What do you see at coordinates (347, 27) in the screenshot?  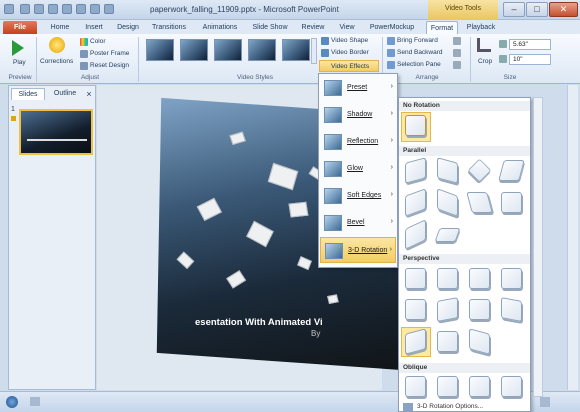 I see `tab-view: View` at bounding box center [347, 27].